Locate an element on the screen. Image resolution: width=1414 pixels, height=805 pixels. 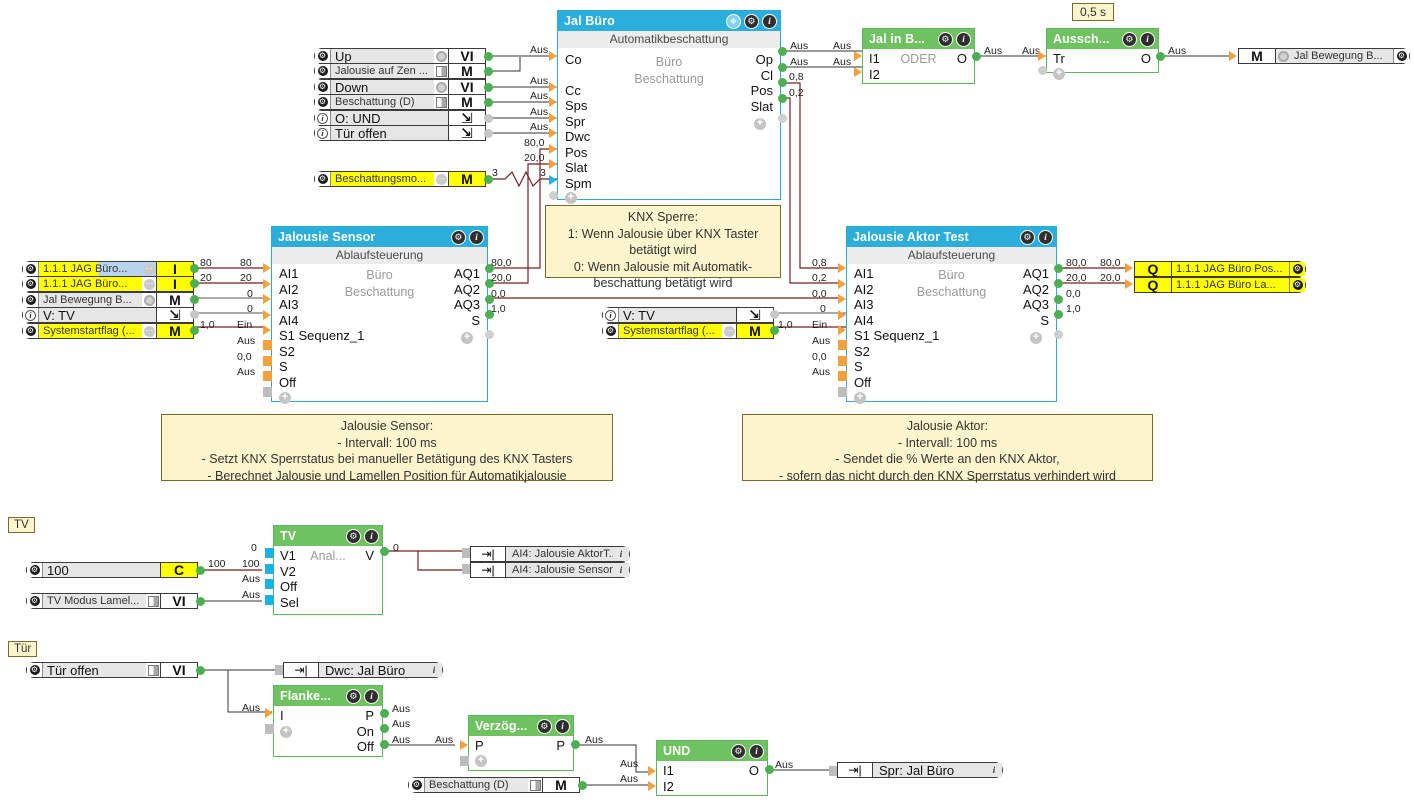
block-header: Jal Büro ✥ ⚙ i is located at coordinates (669, 21).